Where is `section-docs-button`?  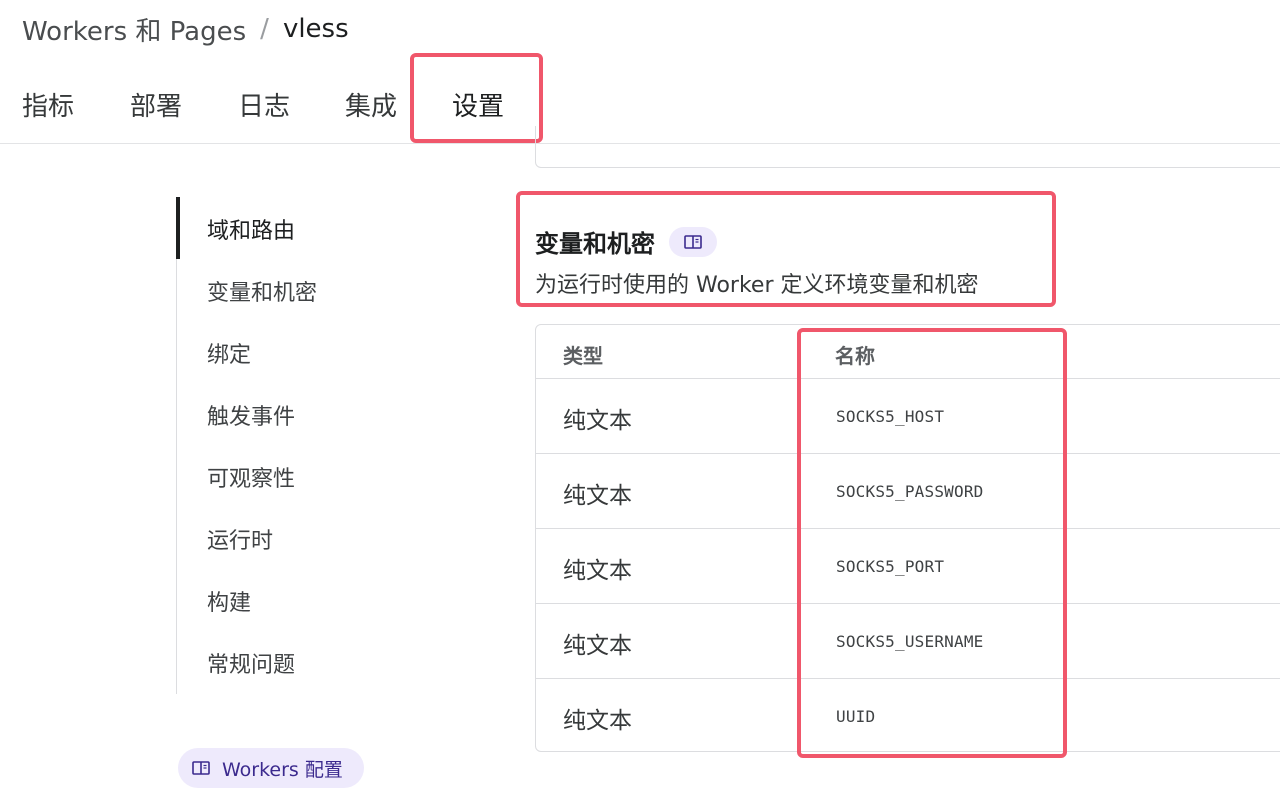
section-docs-button is located at coordinates (693, 241).